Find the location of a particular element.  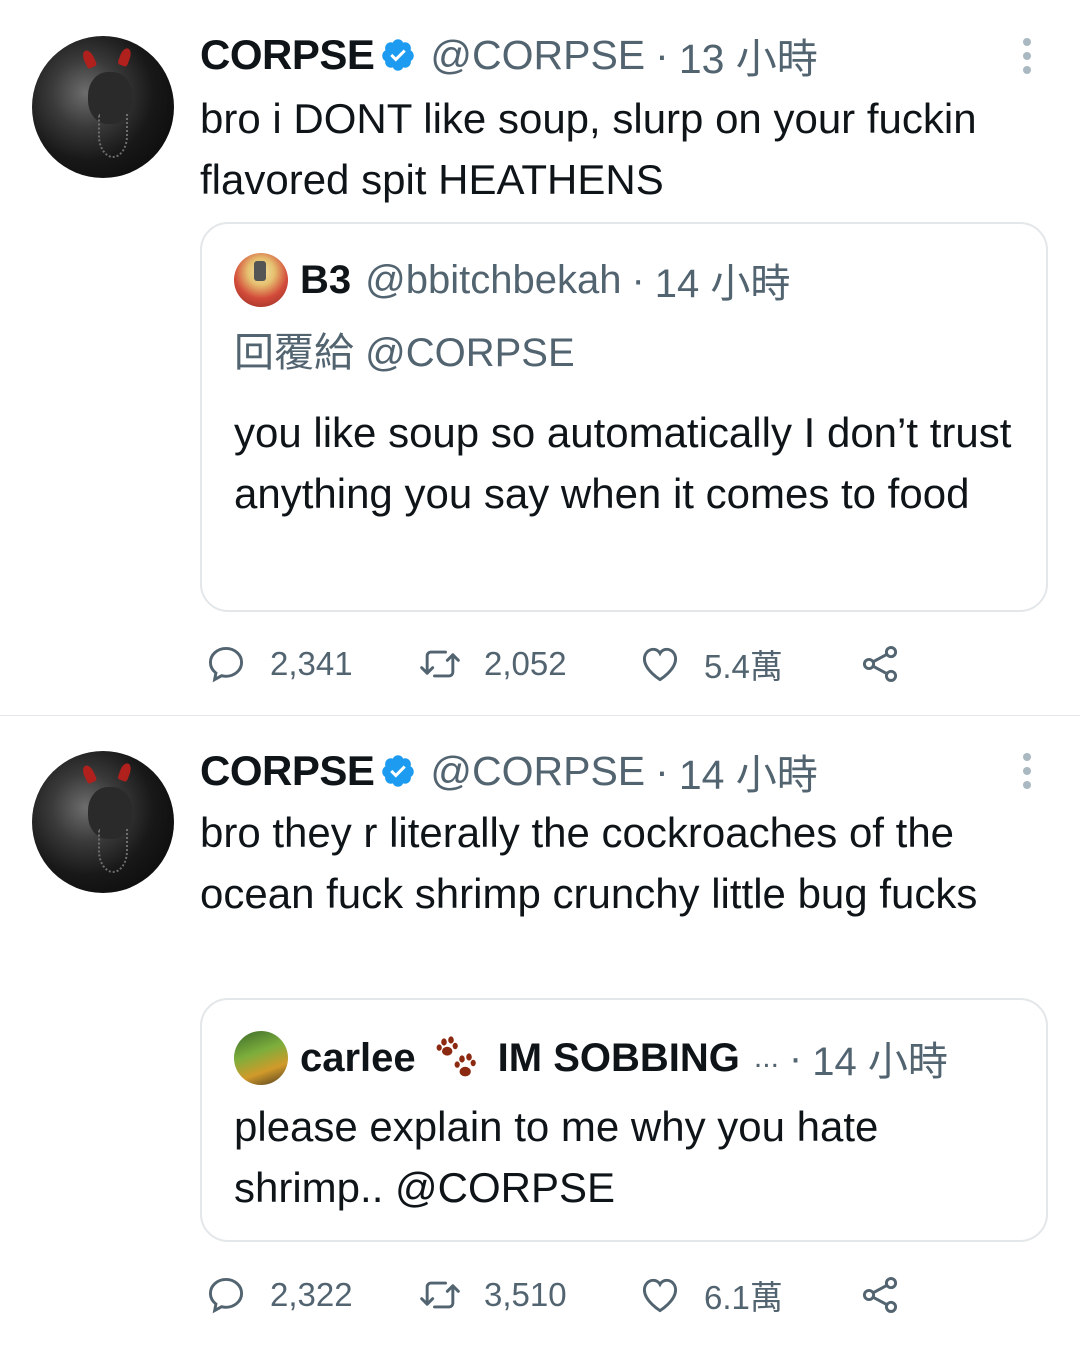

tweet-header: CORPSE @CORPSE · 14 小時 is located at coordinates (509, 772).